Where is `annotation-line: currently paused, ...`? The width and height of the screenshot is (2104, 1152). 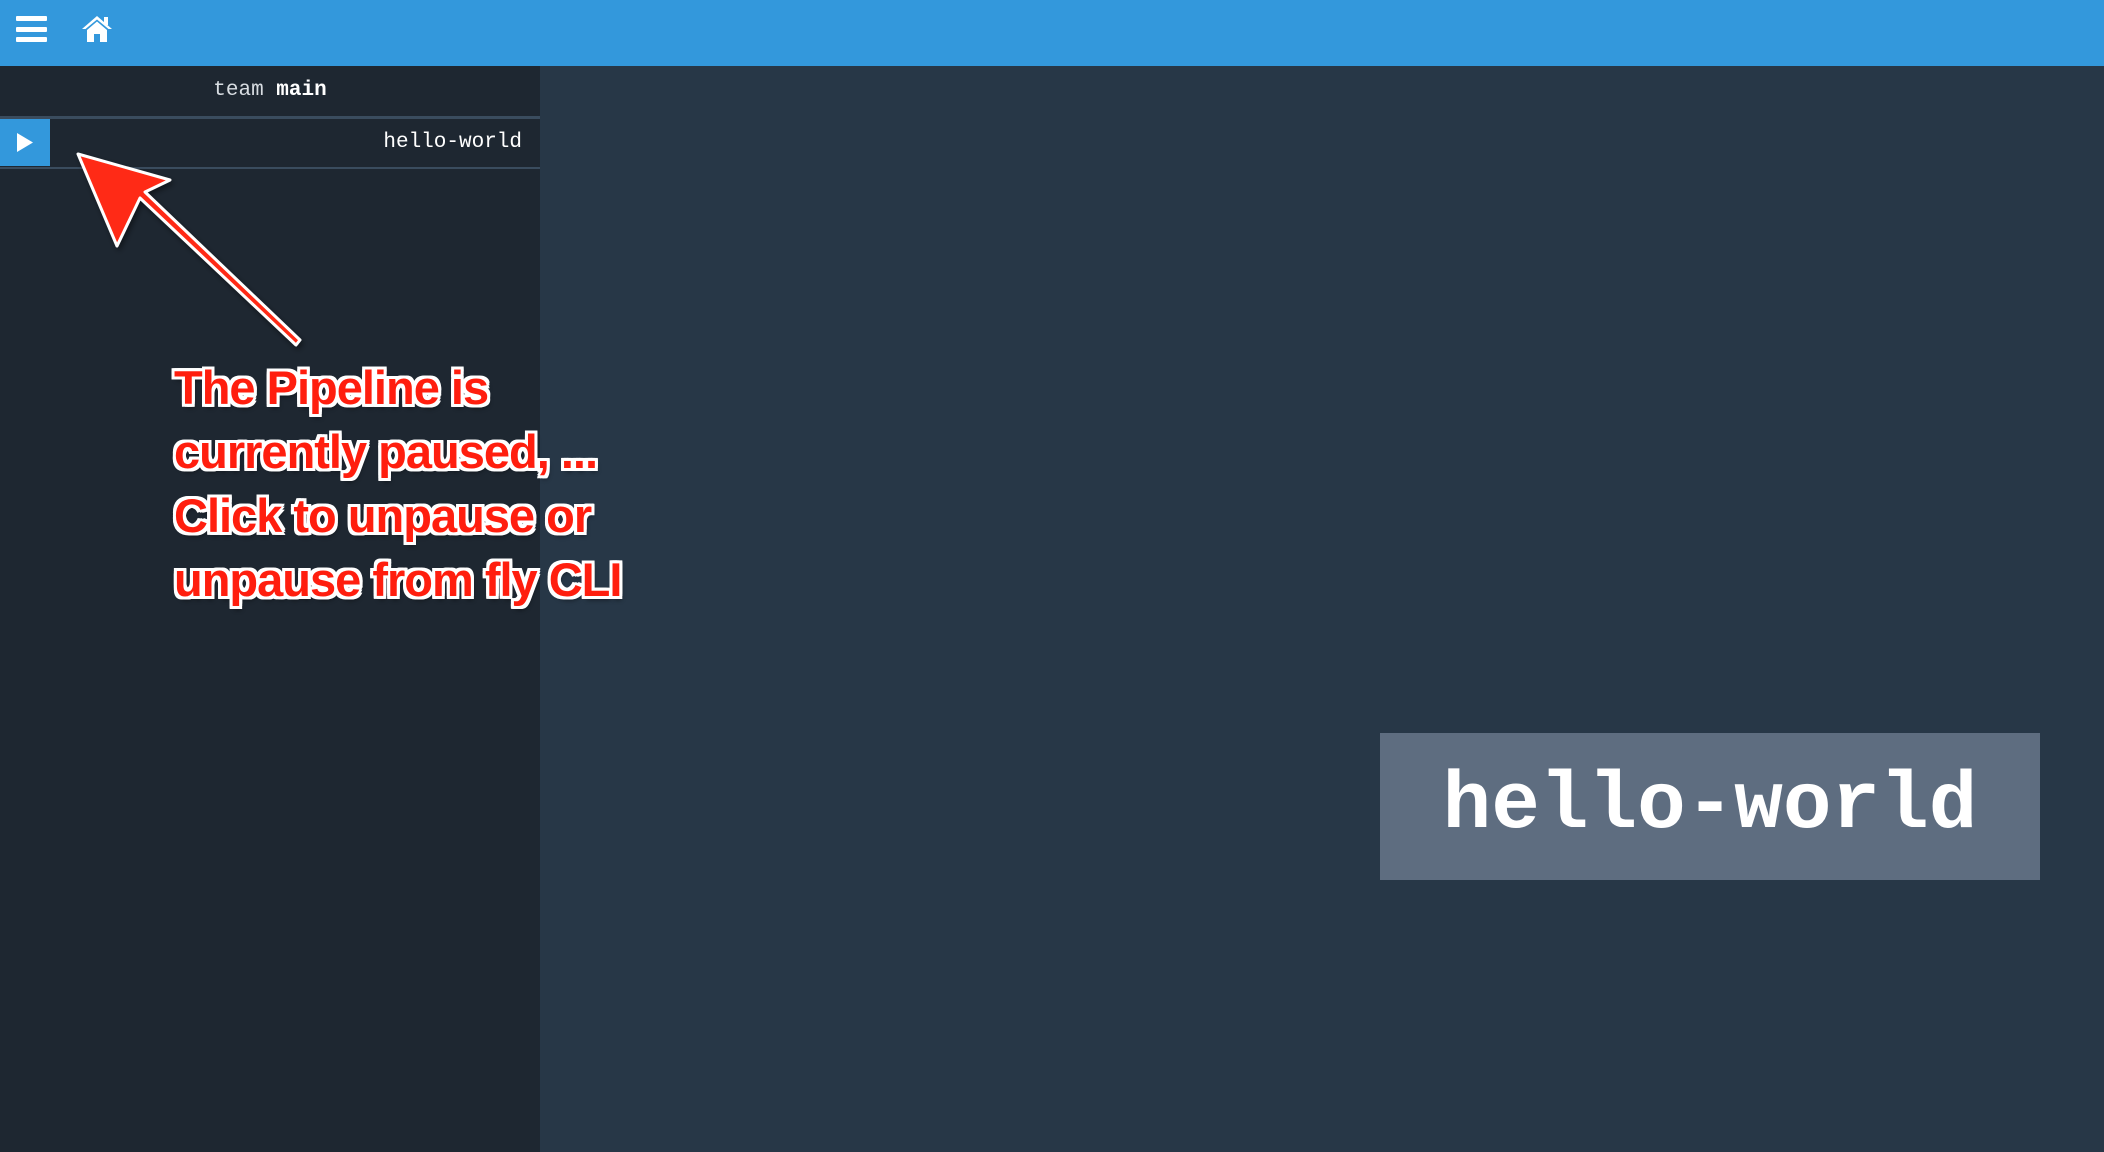 annotation-line: currently paused, ... is located at coordinates (386, 451).